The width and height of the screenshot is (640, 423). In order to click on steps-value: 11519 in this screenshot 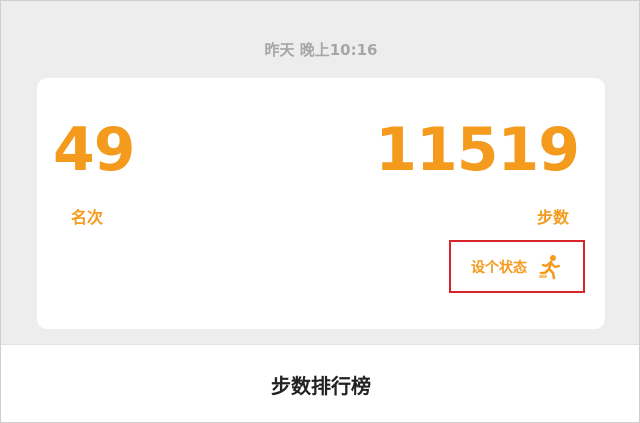, I will do `click(477, 150)`.